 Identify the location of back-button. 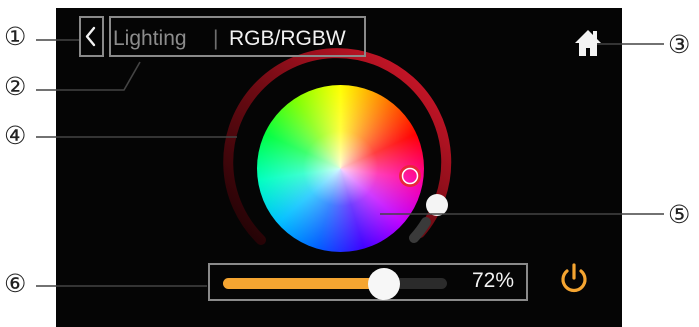
(91, 36).